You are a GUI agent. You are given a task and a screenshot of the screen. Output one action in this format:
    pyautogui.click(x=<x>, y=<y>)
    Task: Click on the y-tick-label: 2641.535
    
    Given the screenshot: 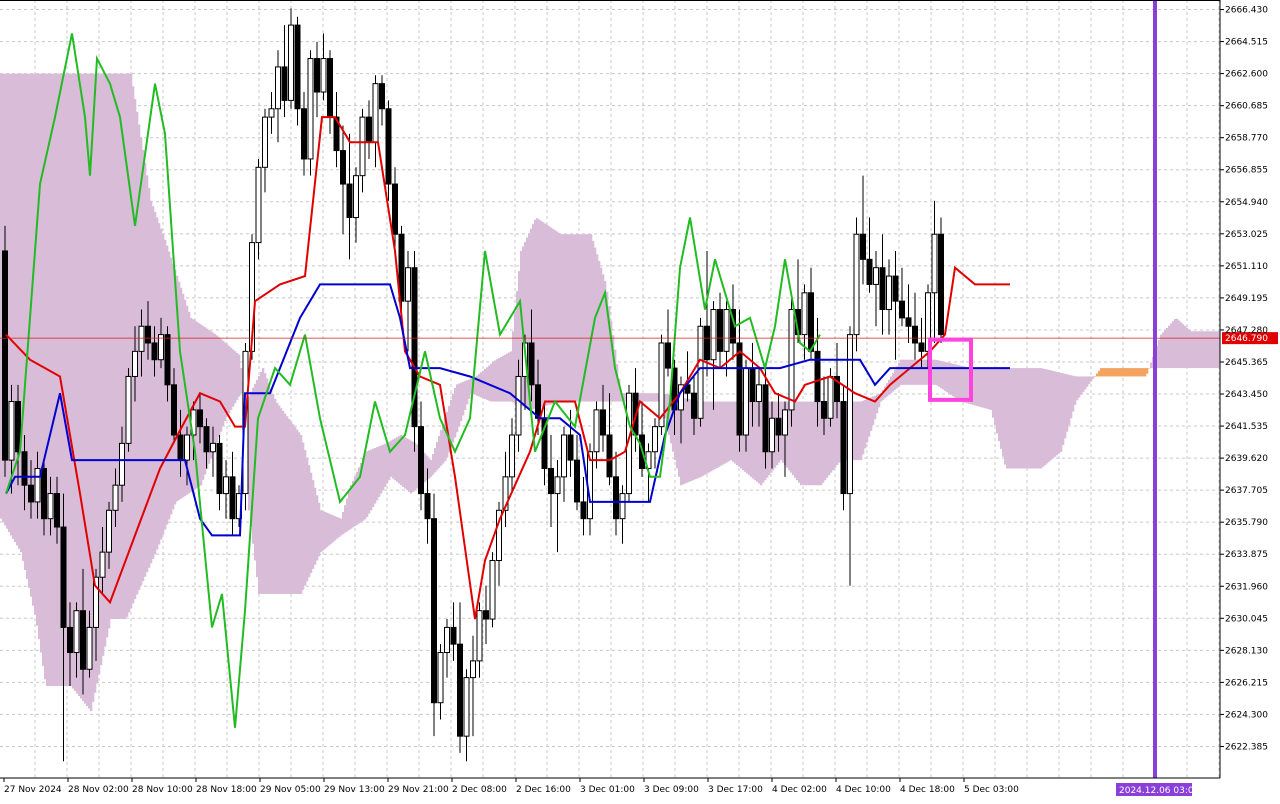 What is the action you would take?
    pyautogui.click(x=1246, y=427)
    